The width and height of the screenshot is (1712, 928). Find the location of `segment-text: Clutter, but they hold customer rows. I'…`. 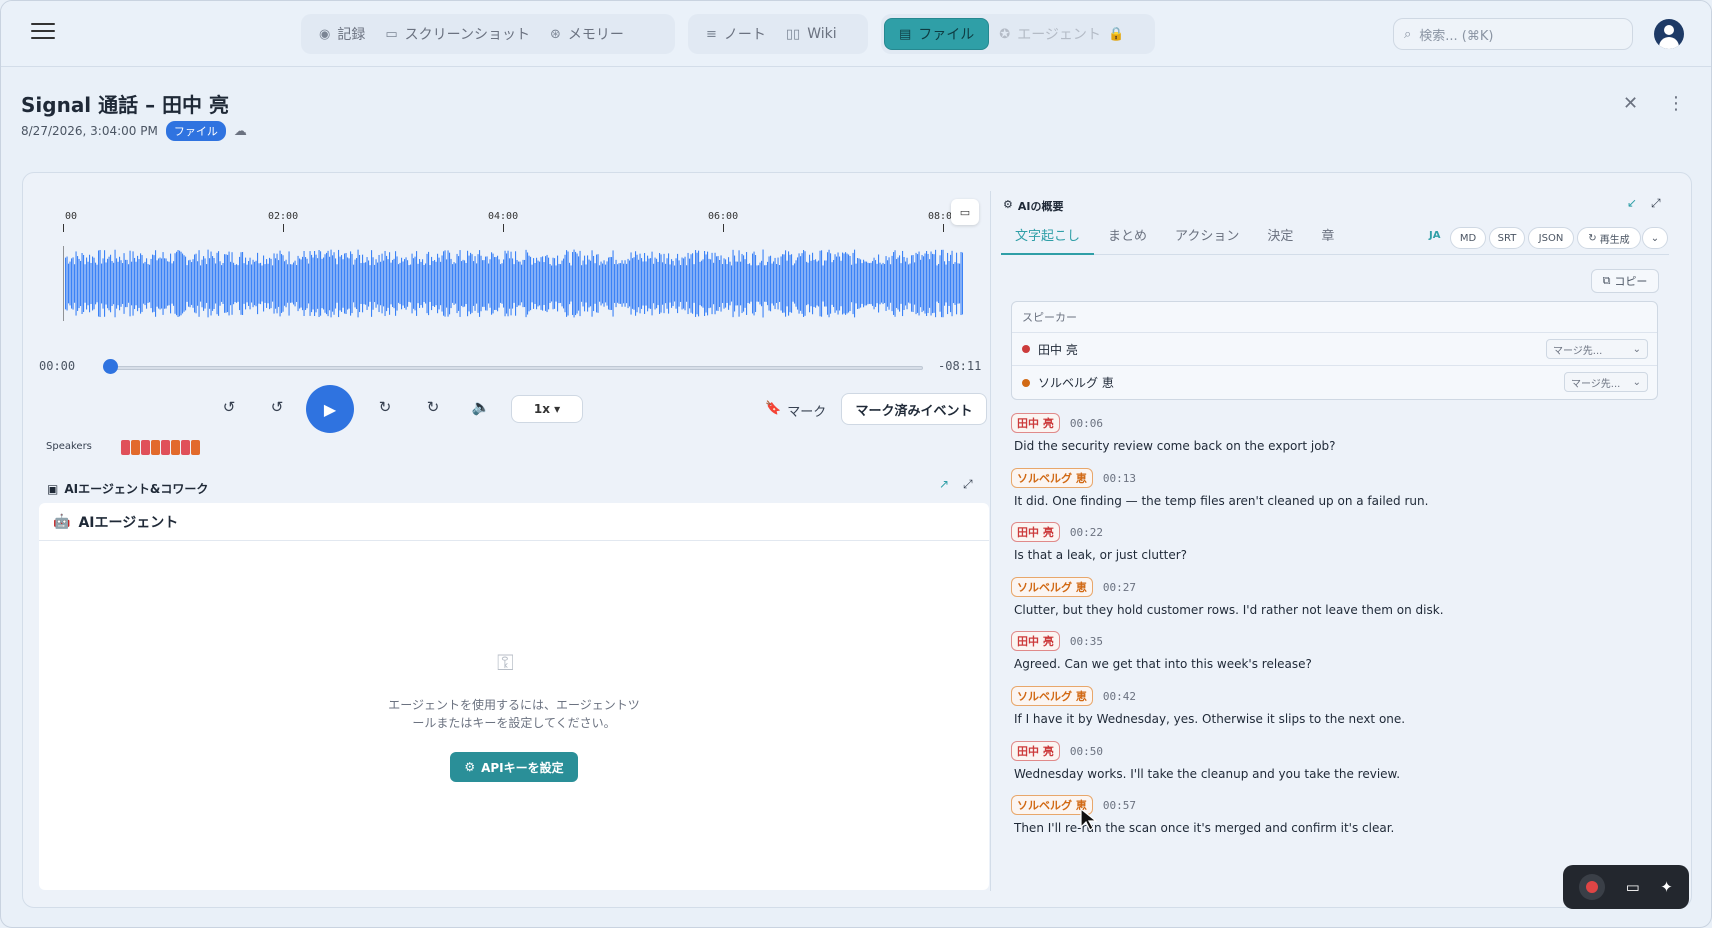

segment-text: Clutter, but they hold customer rows. I'… is located at coordinates (1229, 609).